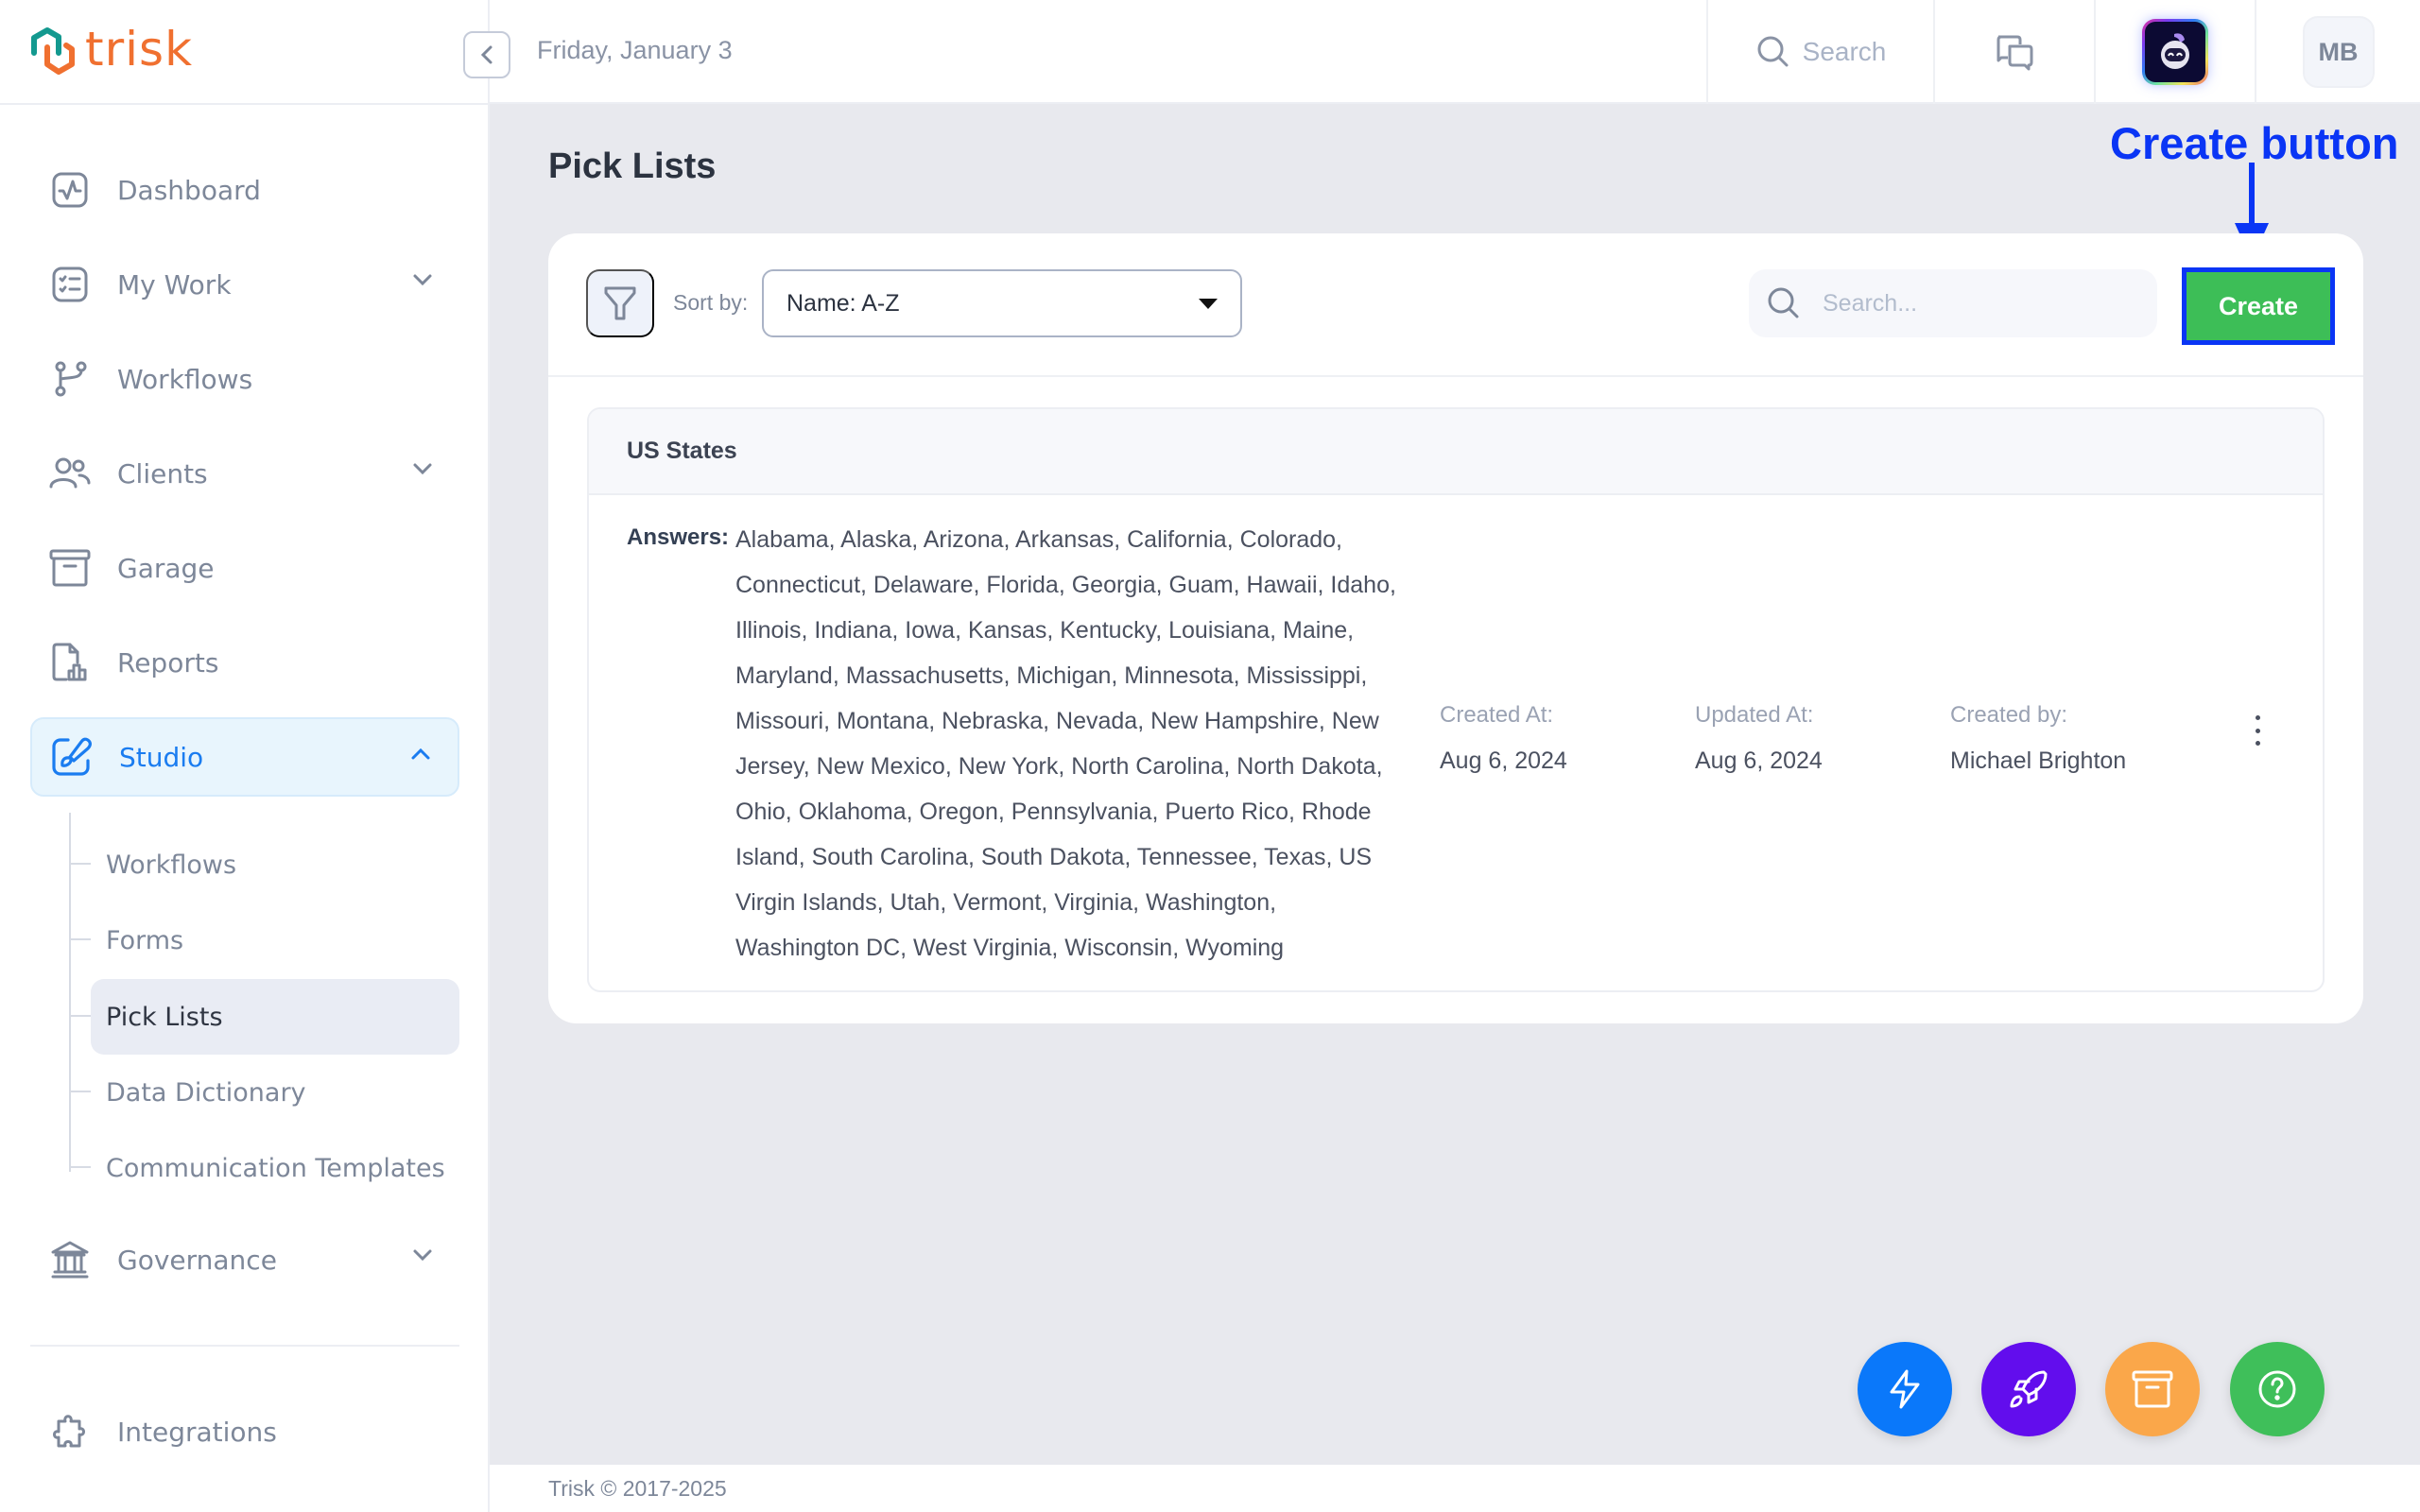 The height and width of the screenshot is (1512, 2420). What do you see at coordinates (145, 940) in the screenshot?
I see `sidebar-subitem-label: Forms` at bounding box center [145, 940].